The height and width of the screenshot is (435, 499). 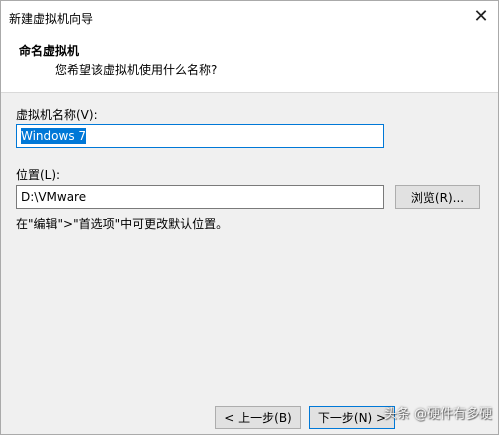 I want to click on vm-name-input: Windows 7, so click(x=200, y=136).